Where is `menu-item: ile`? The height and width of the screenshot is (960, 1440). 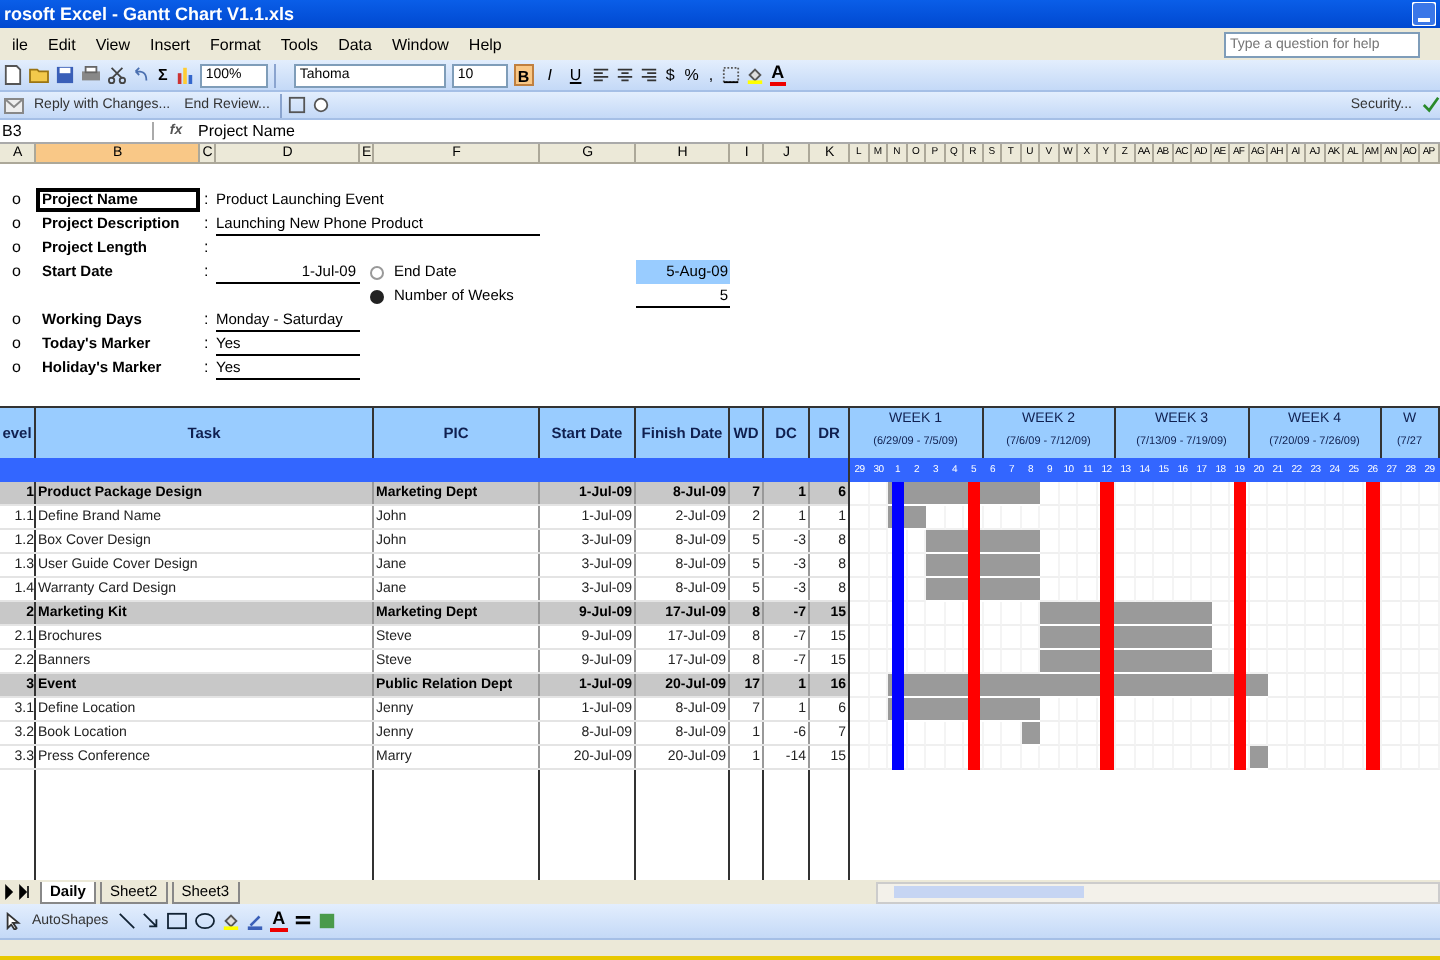
menu-item: ile is located at coordinates (20, 44).